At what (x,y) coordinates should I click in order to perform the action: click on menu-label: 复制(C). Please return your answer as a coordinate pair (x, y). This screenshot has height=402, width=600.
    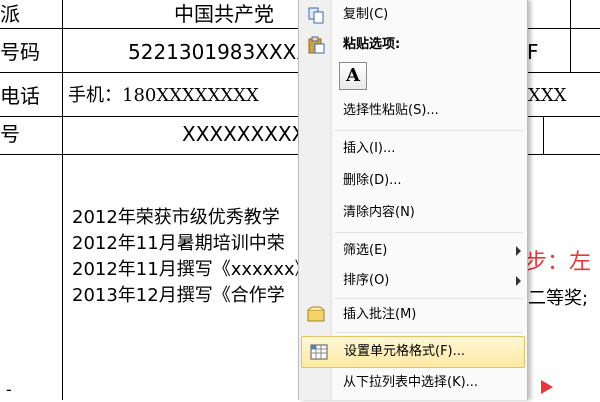
    Looking at the image, I should click on (366, 14).